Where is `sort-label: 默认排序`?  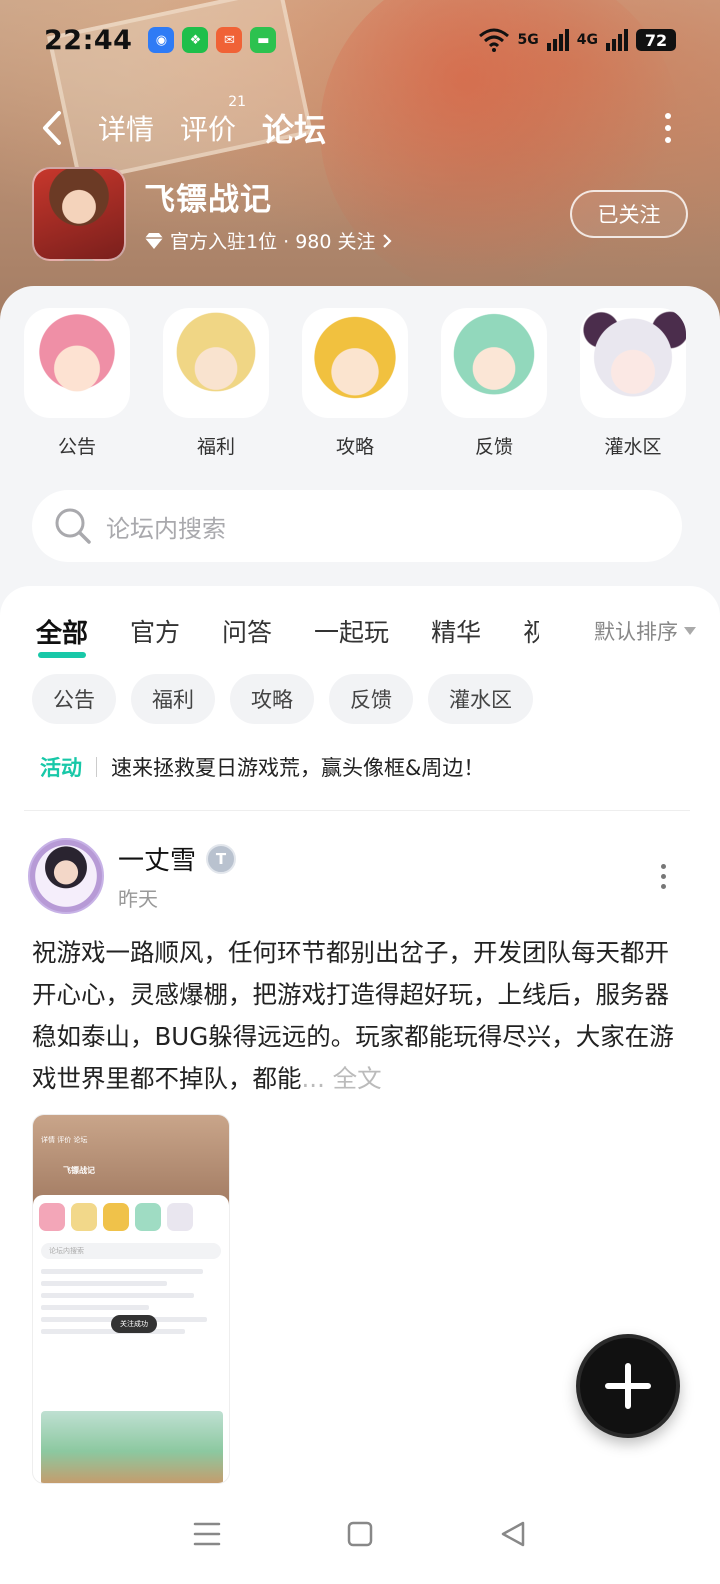
sort-label: 默认排序 is located at coordinates (636, 632).